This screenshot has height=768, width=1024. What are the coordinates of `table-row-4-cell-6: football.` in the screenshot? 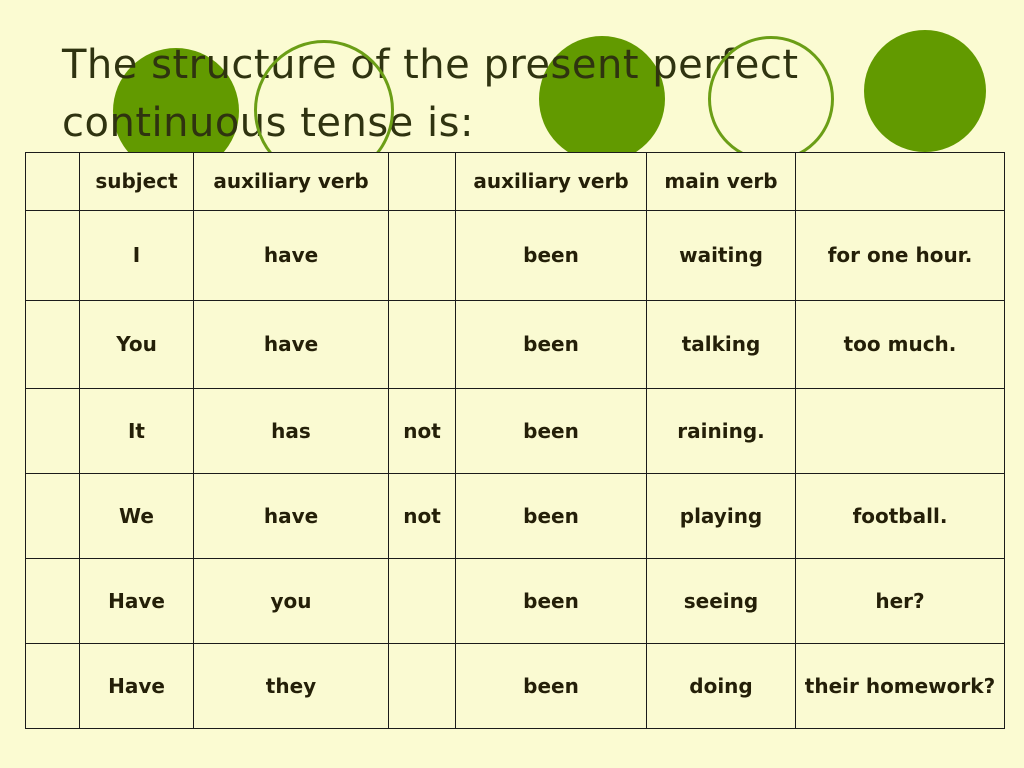 It's located at (900, 516).